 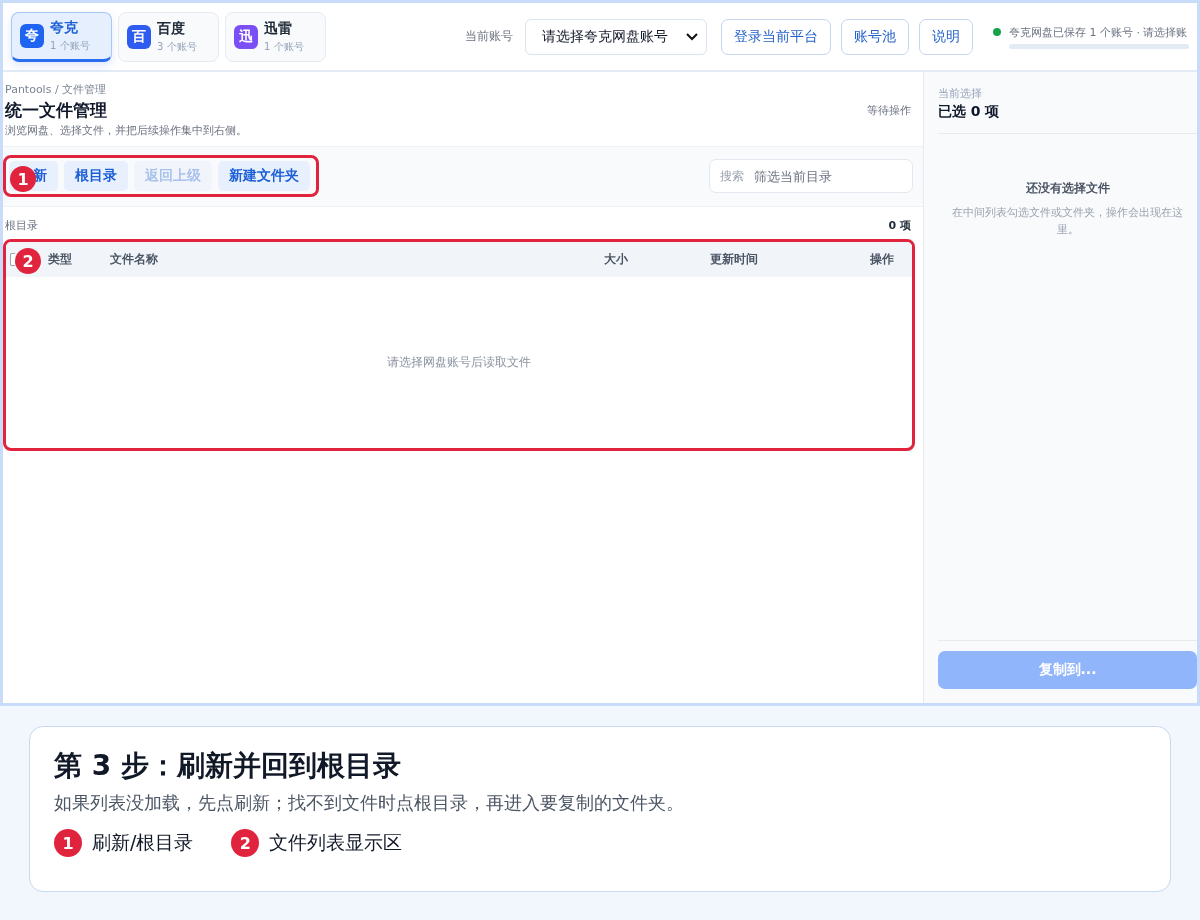 What do you see at coordinates (369, 803) in the screenshot?
I see `step-description: 如果列表没加载，先点刷新；找不到文件时点根目录，再进入要复制的文件夹。` at bounding box center [369, 803].